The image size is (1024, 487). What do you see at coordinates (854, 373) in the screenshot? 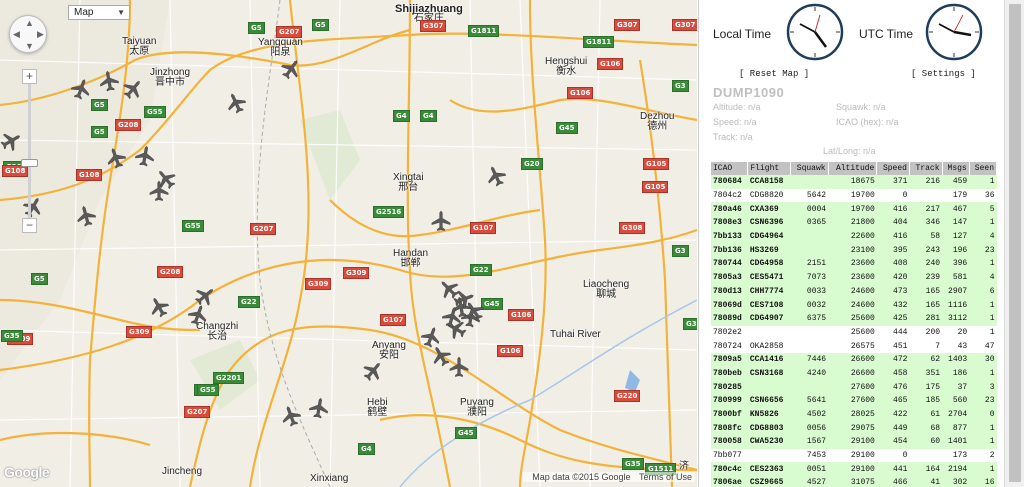
I see `table-row: 780beb CSN3168 4240 26600 458 351 186 1` at bounding box center [854, 373].